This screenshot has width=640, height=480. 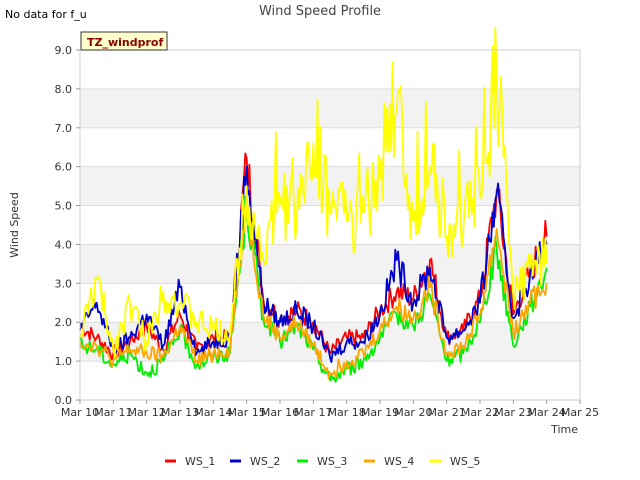 What do you see at coordinates (265, 461) in the screenshot?
I see `legend-label-ws_2: WS_2` at bounding box center [265, 461].